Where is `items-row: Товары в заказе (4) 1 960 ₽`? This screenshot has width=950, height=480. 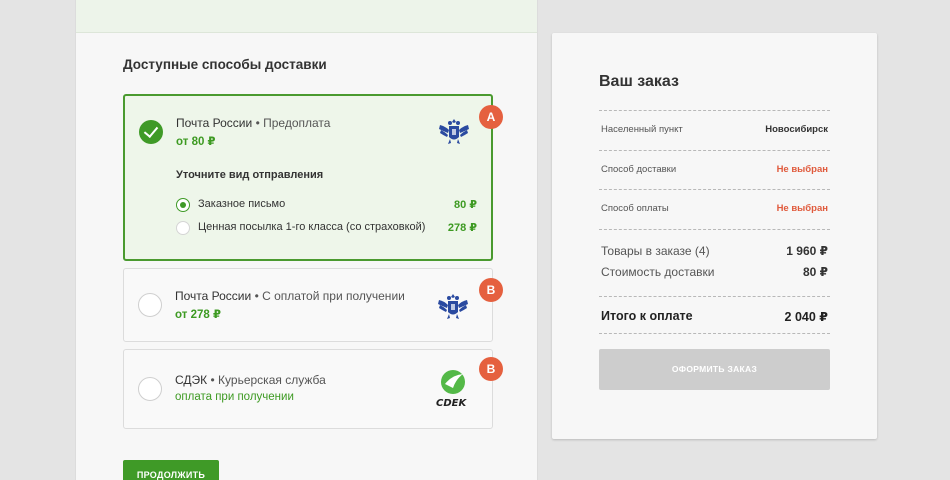
items-row: Товары в заказе (4) 1 960 ₽ is located at coordinates (714, 252).